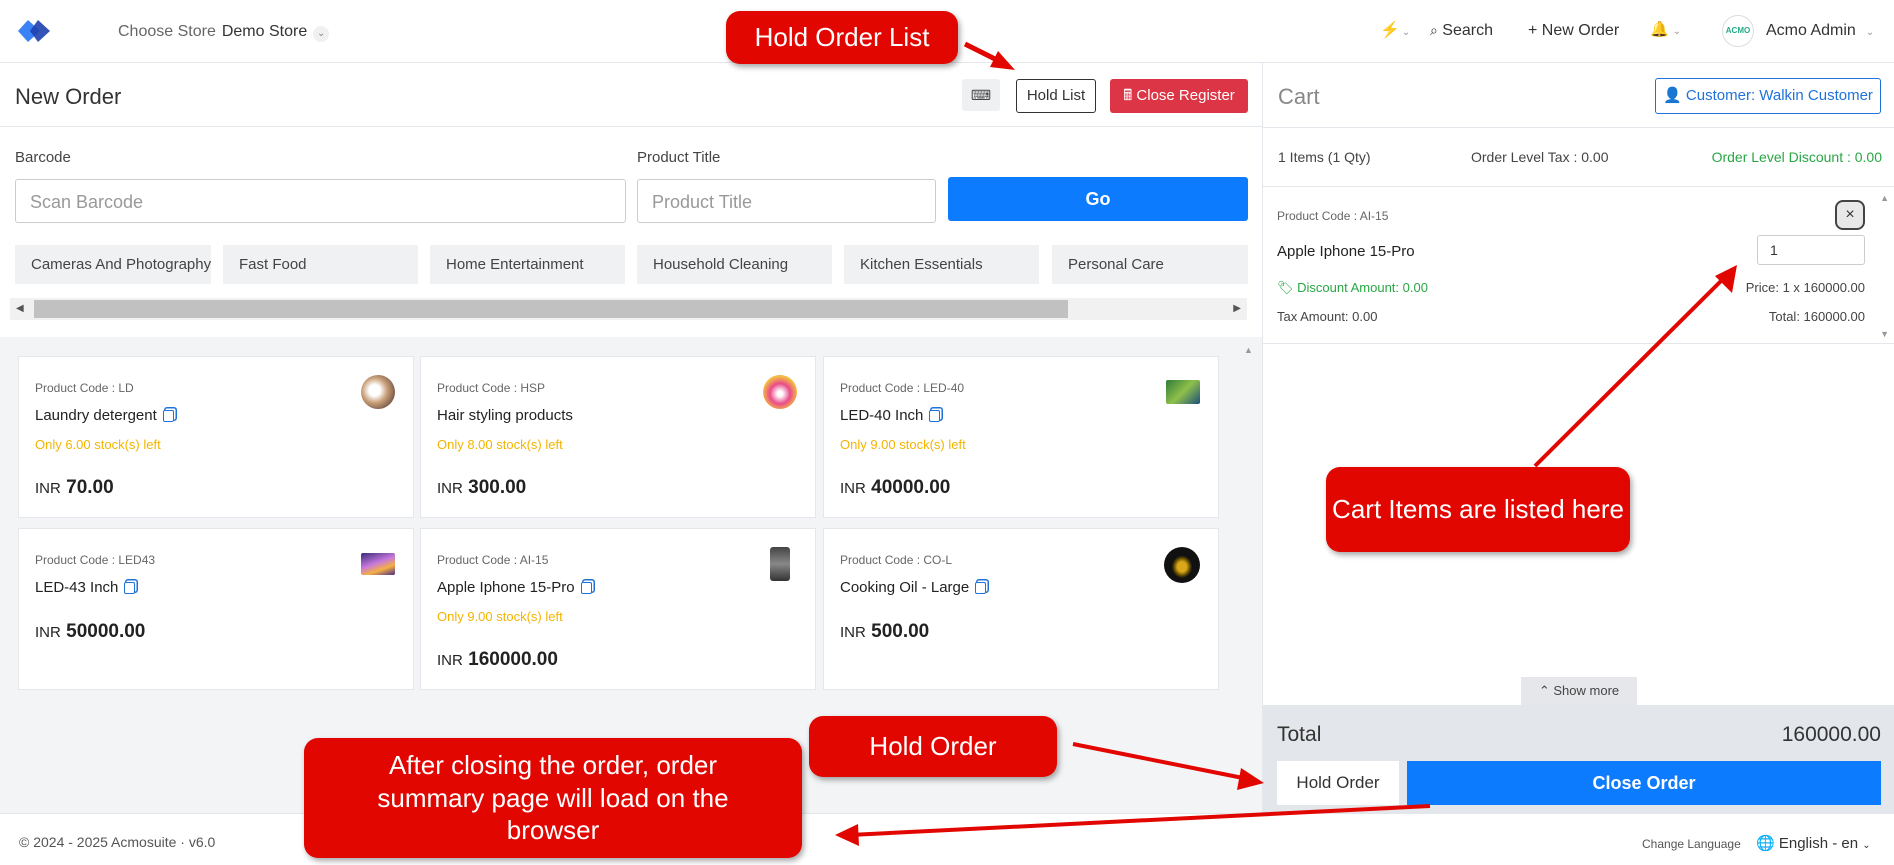  What do you see at coordinates (1672, 95) in the screenshot?
I see `user-edit-icon: 👤` at bounding box center [1672, 95].